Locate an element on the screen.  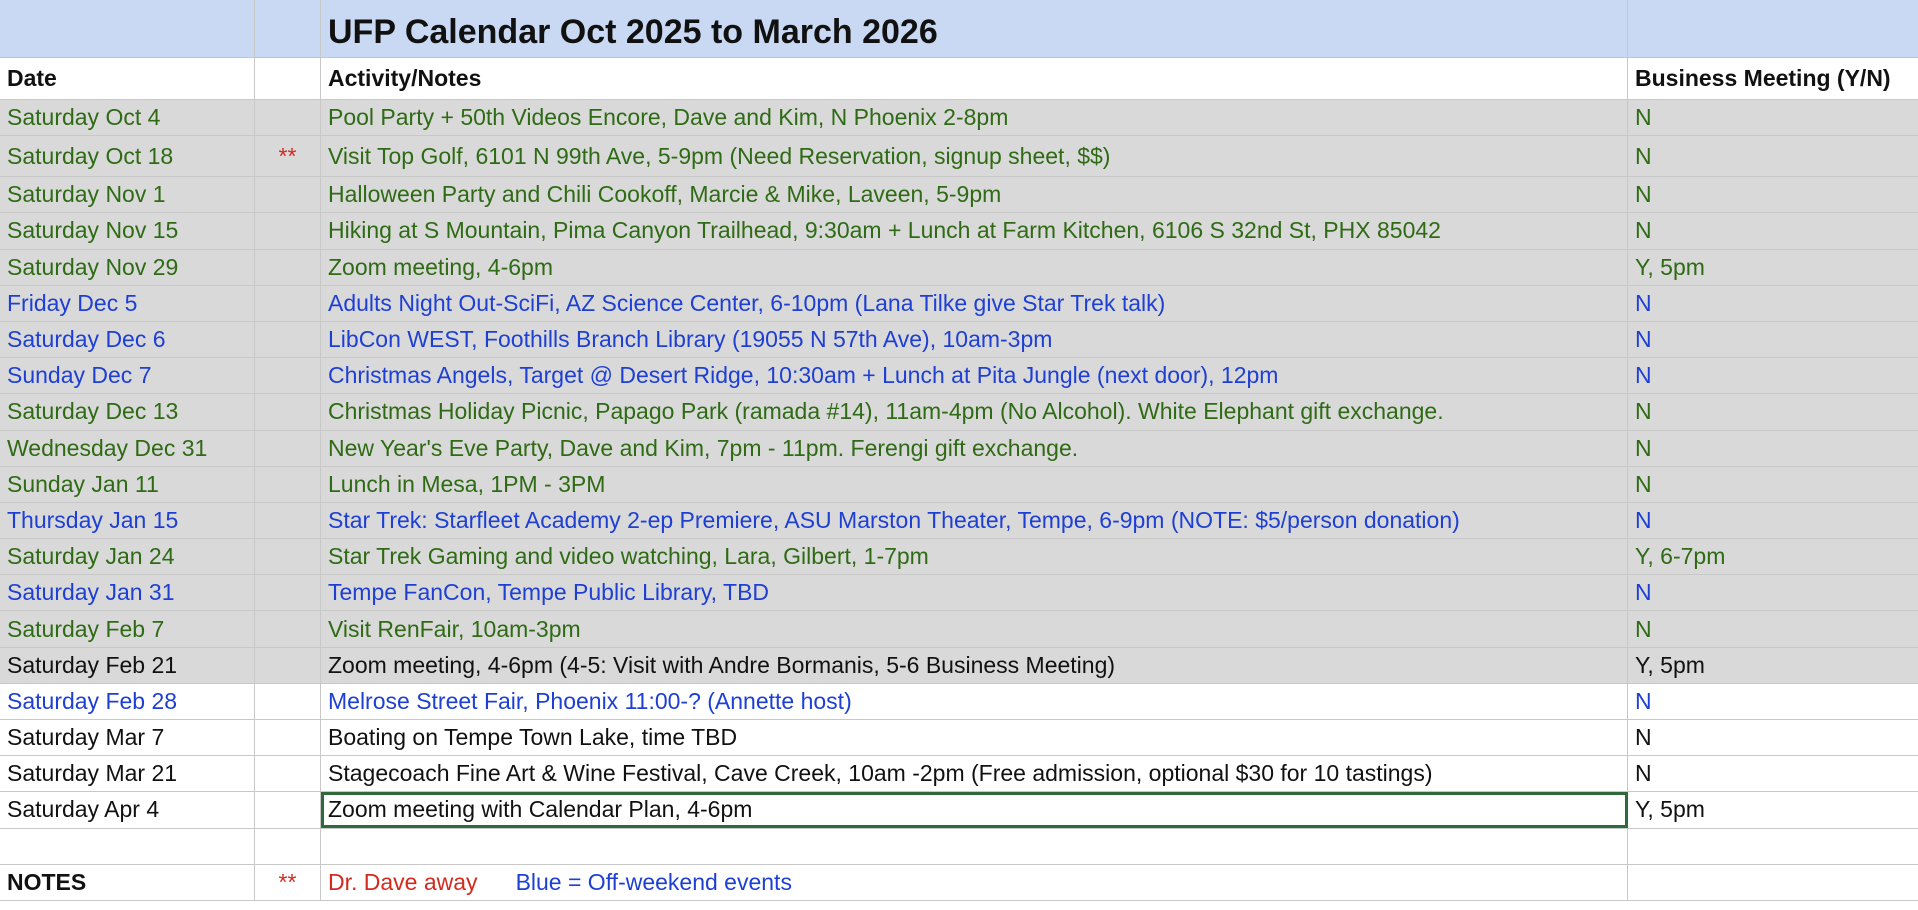
date-cell: Saturday Apr 4 is located at coordinates (127, 810).